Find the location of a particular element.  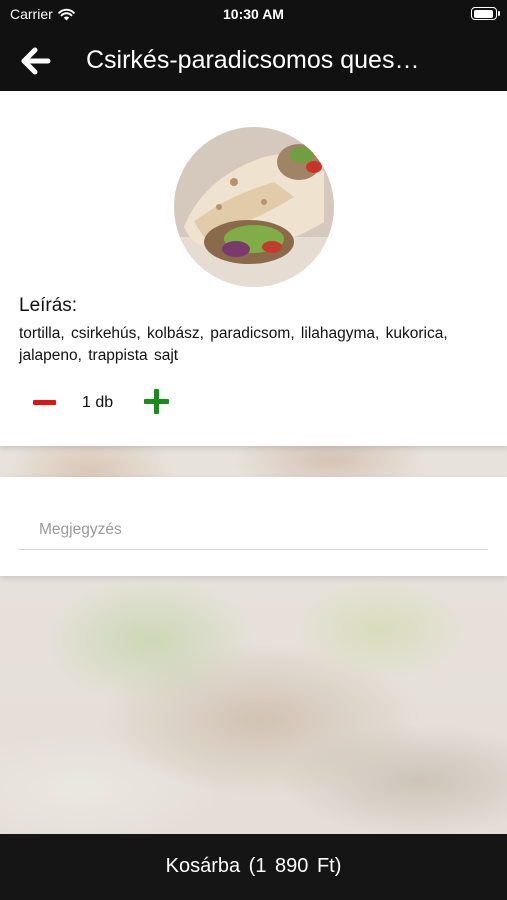

battery-icon is located at coordinates (485, 13).